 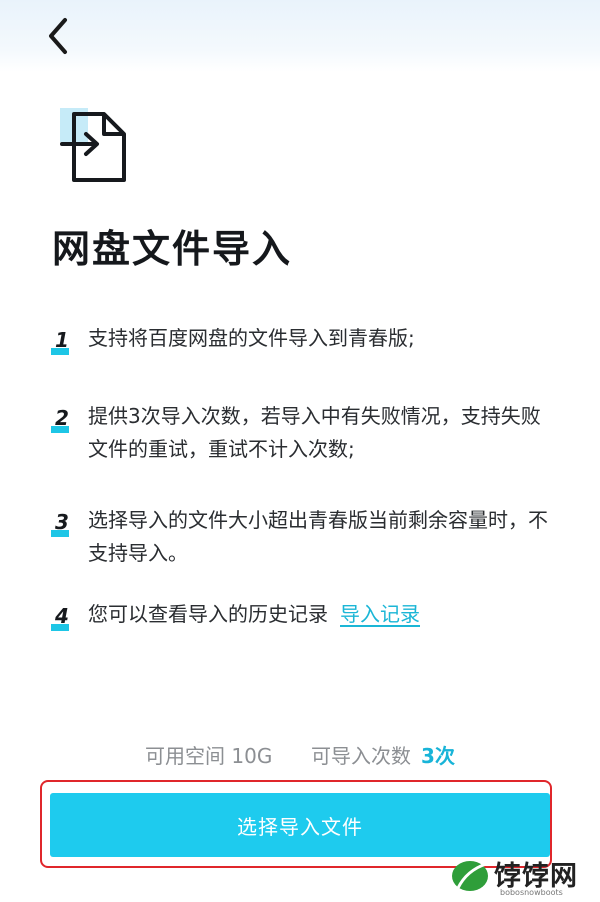 I want to click on file-import-icon, so click(x=93, y=145).